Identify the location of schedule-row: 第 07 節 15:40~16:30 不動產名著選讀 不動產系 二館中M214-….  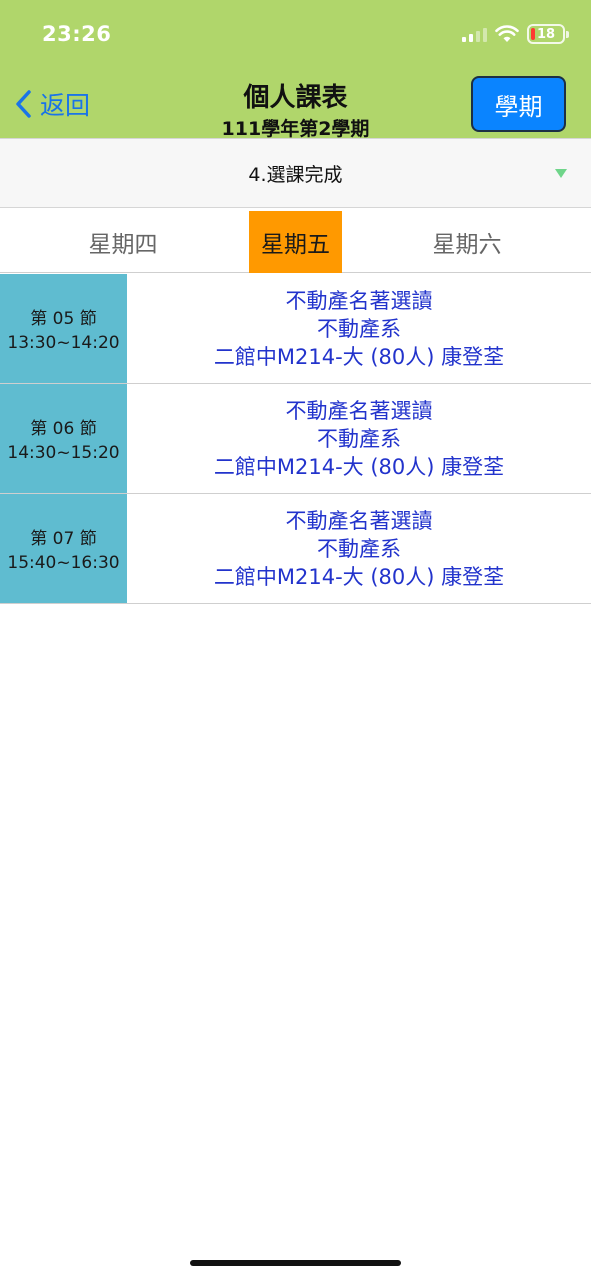
(295, 549).